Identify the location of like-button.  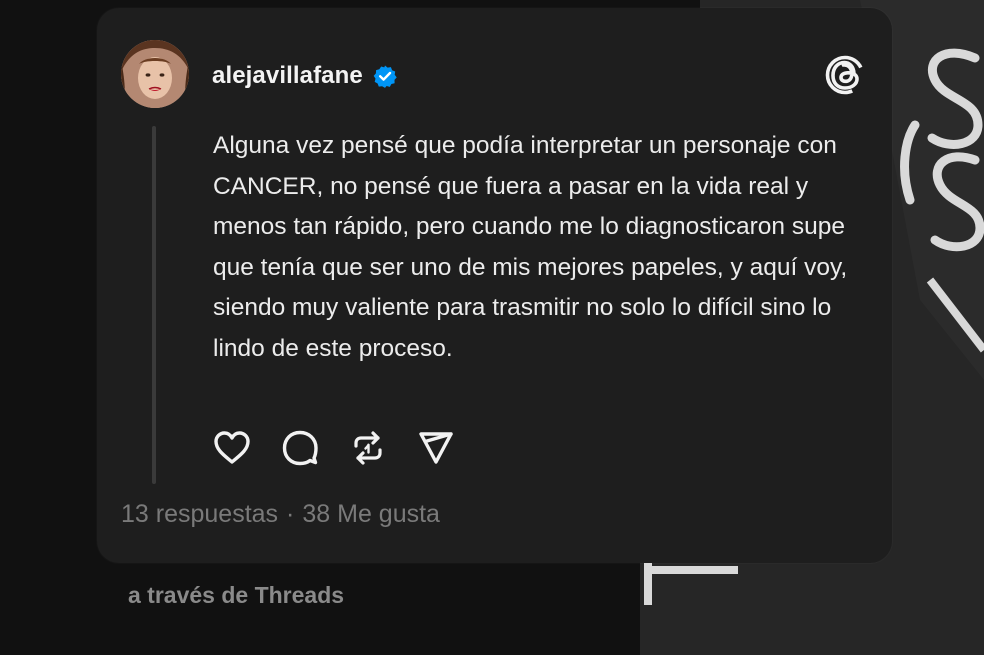
(232, 448).